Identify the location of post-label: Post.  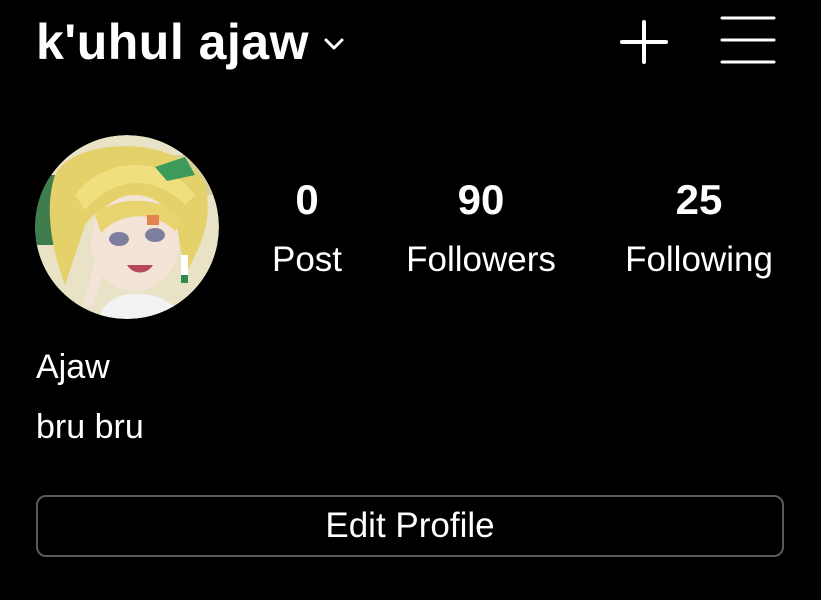
(307, 259).